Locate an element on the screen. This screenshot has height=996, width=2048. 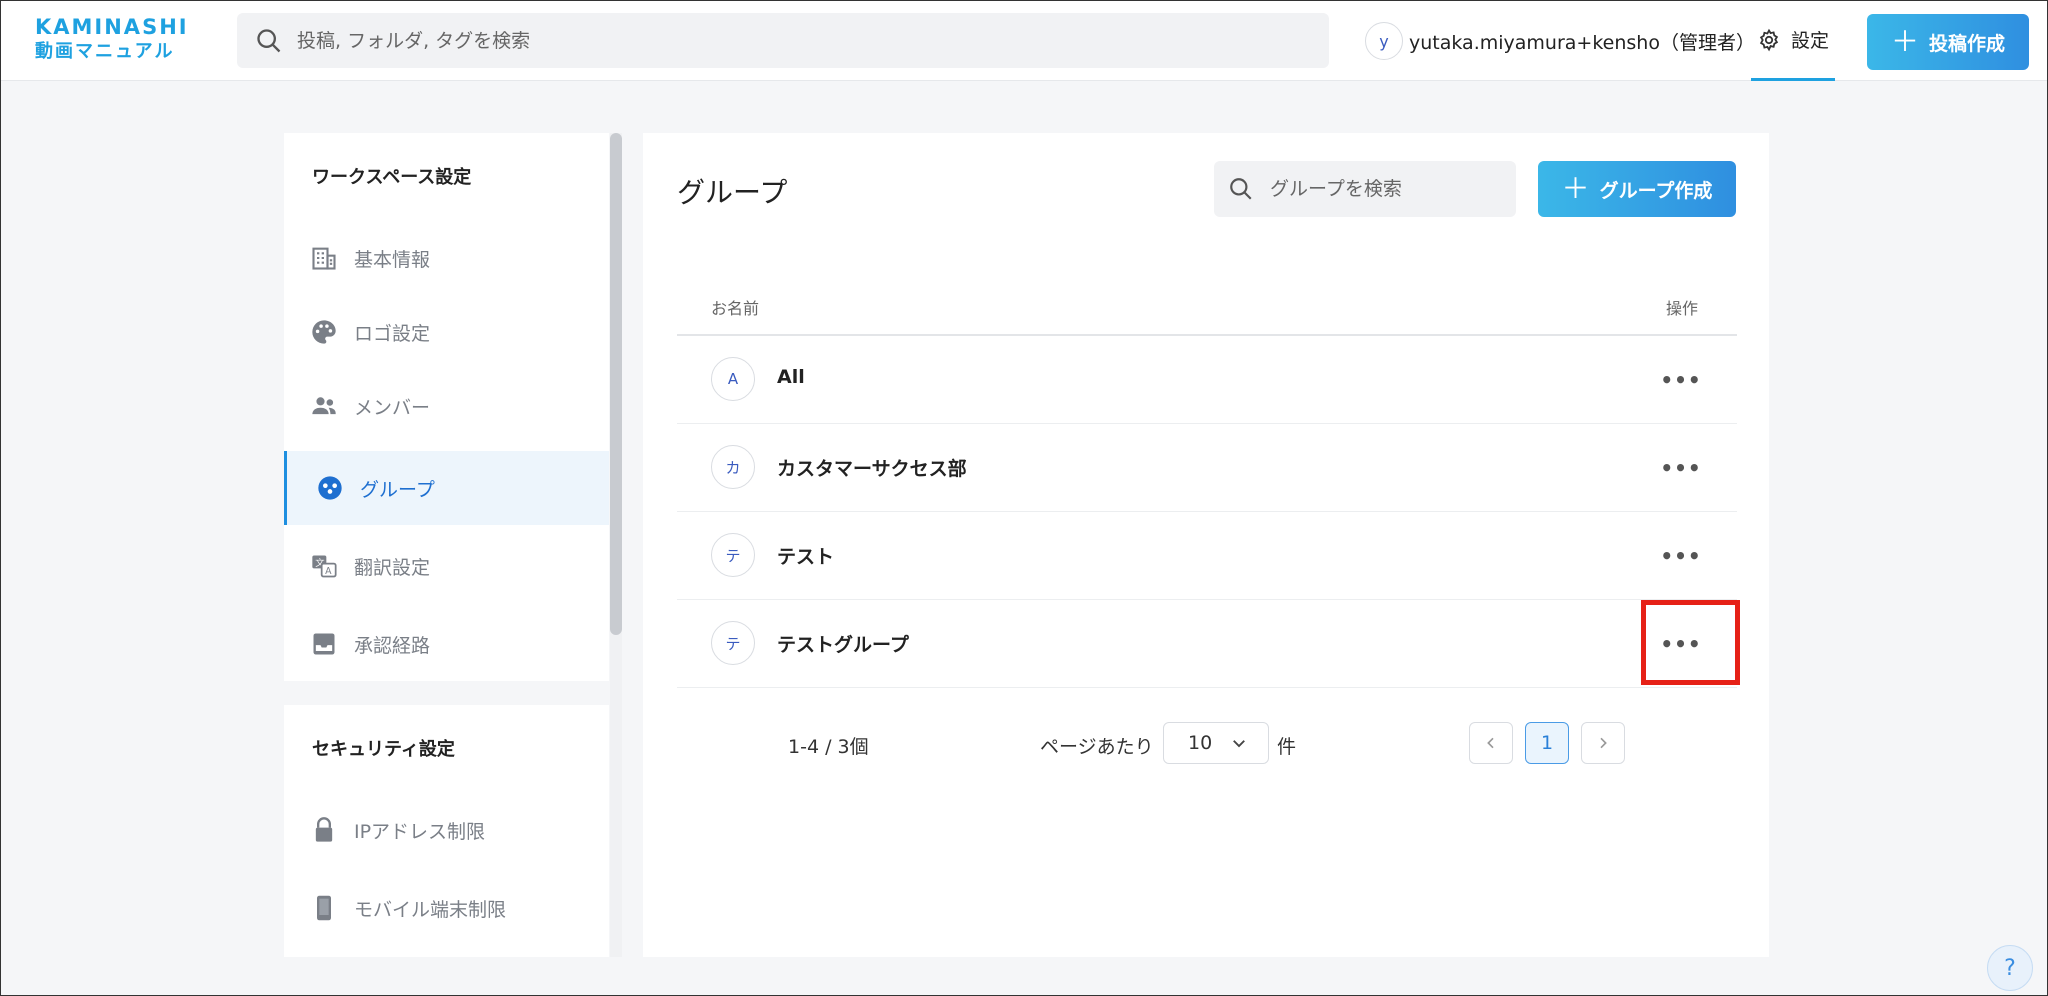
security-settings-title: セキュリティ設定 is located at coordinates (383, 749).